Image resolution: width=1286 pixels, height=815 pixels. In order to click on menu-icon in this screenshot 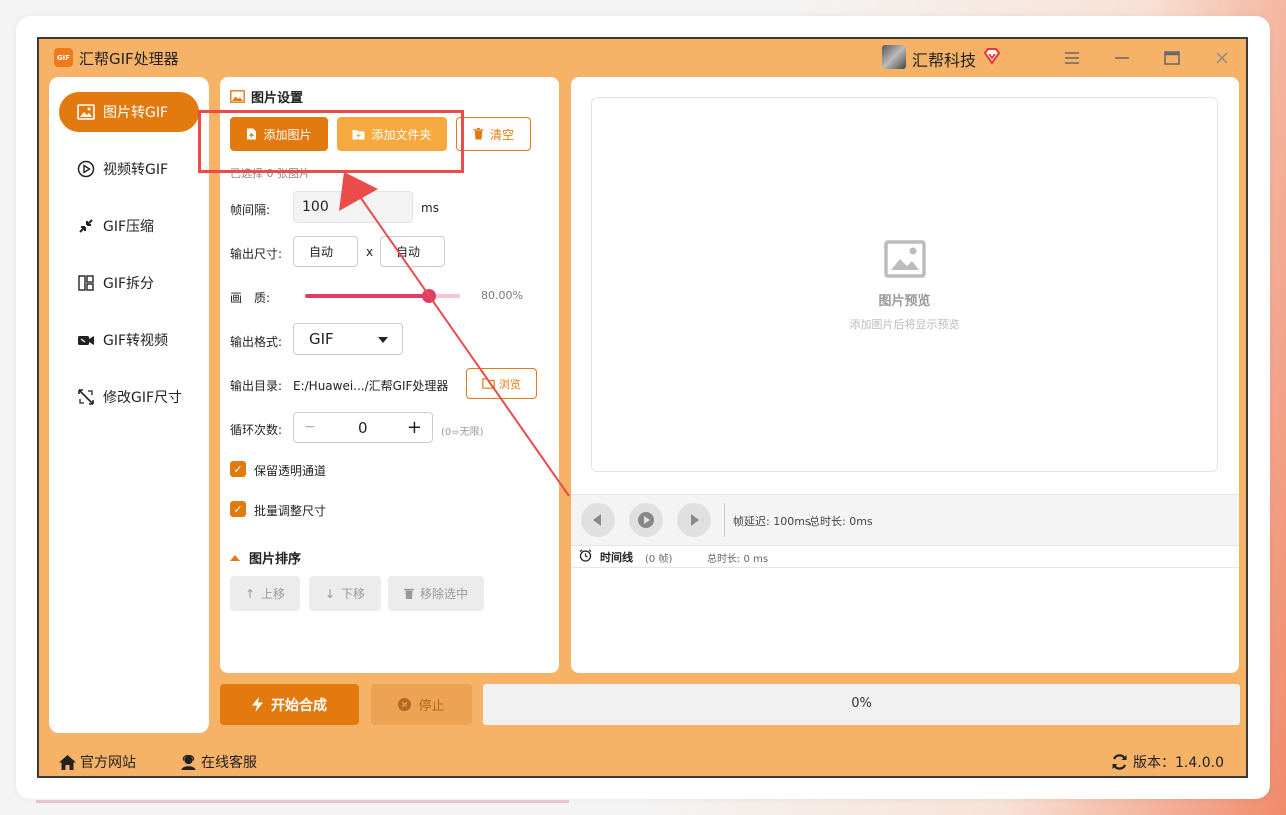, I will do `click(1072, 58)`.